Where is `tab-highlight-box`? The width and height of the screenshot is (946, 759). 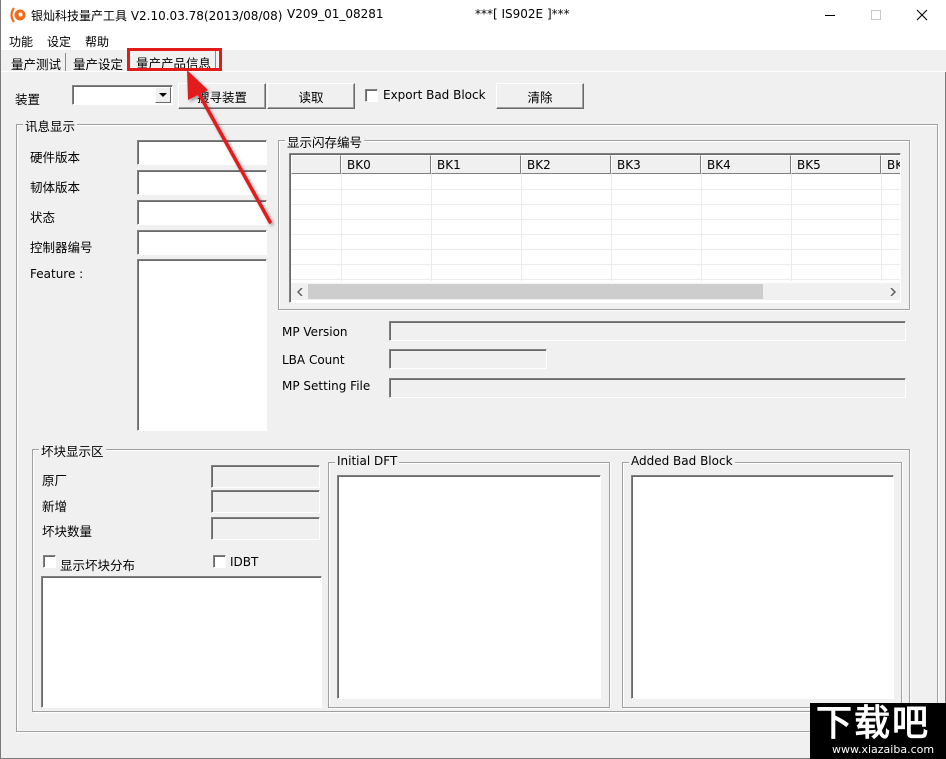 tab-highlight-box is located at coordinates (174, 59).